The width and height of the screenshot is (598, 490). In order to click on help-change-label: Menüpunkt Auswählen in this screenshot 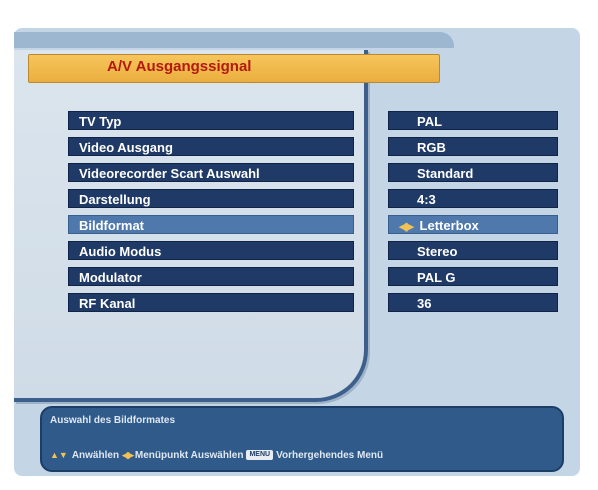, I will do `click(189, 455)`.